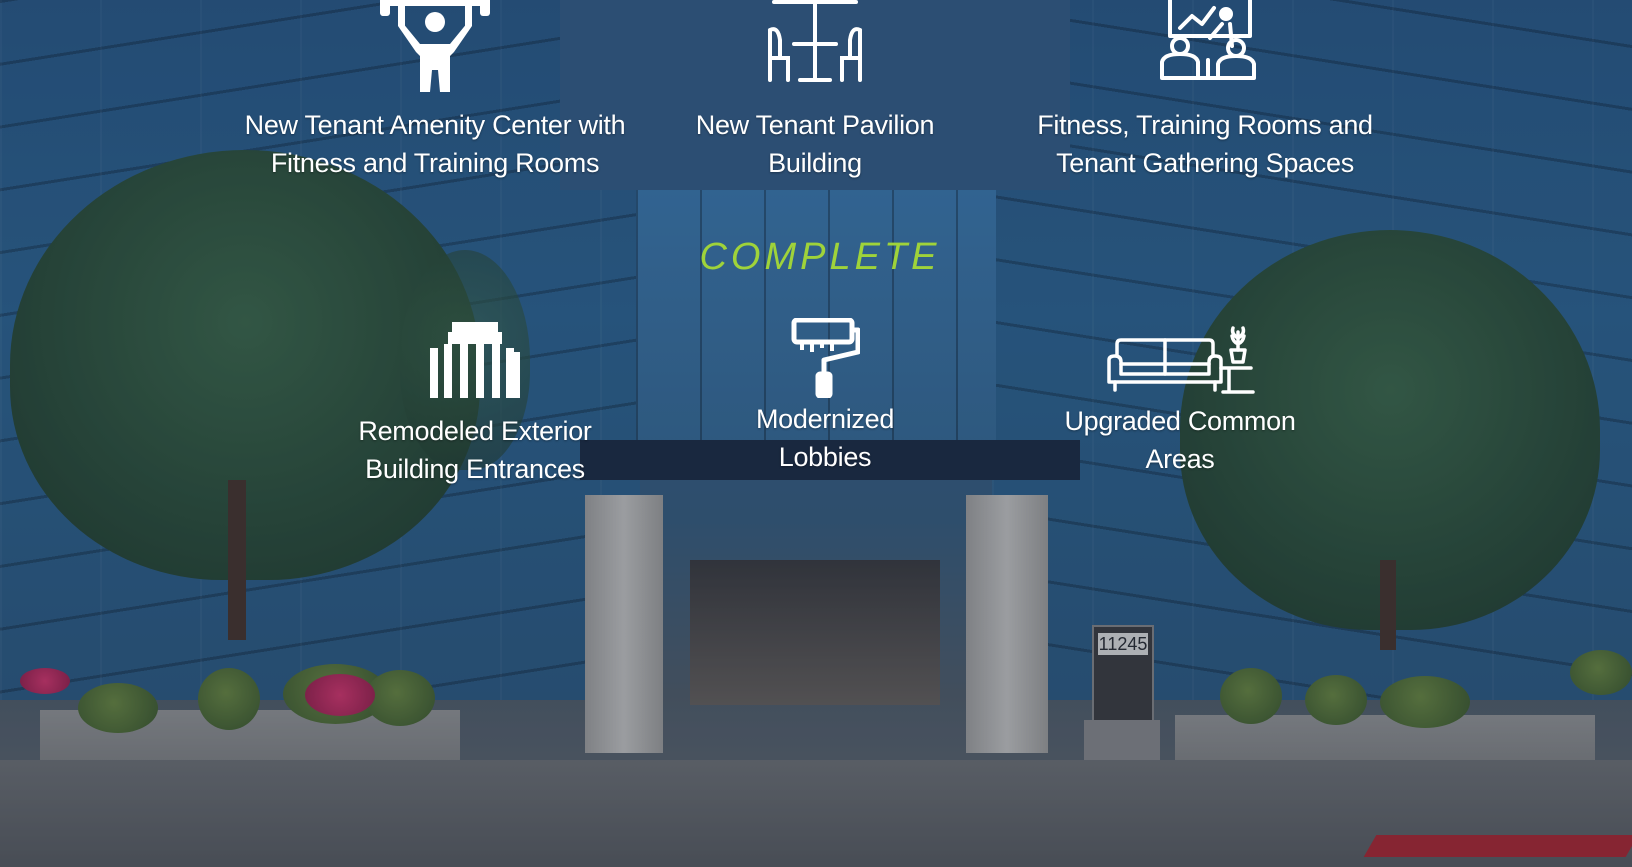 The width and height of the screenshot is (1632, 867). What do you see at coordinates (1388, 605) in the screenshot?
I see `tree-trunk-right` at bounding box center [1388, 605].